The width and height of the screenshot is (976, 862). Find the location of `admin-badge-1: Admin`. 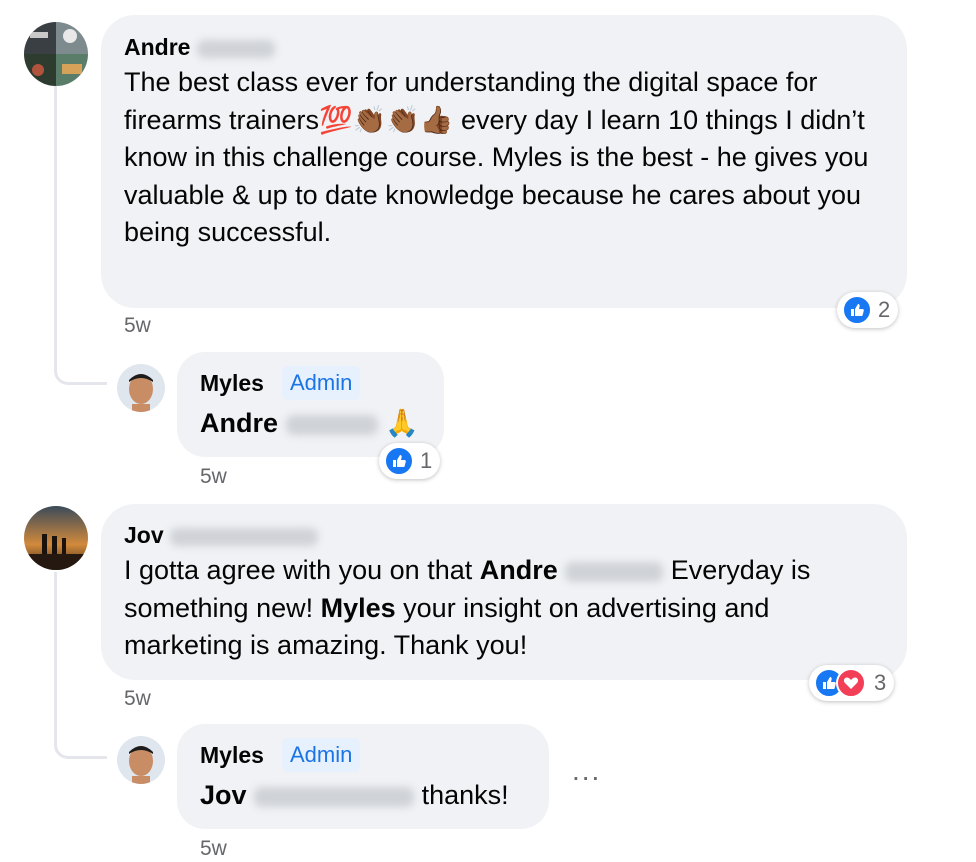

admin-badge-1: Admin is located at coordinates (321, 383).